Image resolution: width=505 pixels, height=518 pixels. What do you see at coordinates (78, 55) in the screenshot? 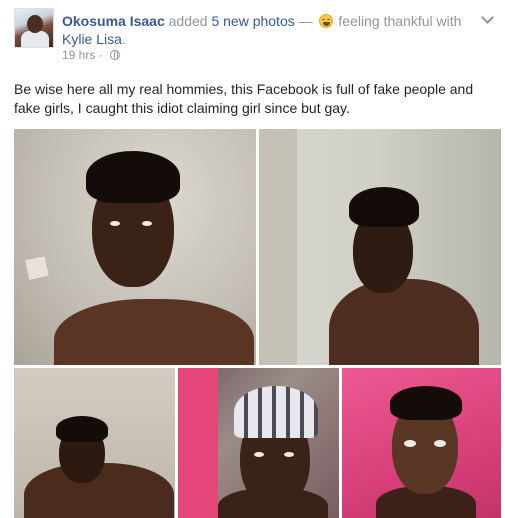
I see `timestamp-link: 19 hrs` at bounding box center [78, 55].